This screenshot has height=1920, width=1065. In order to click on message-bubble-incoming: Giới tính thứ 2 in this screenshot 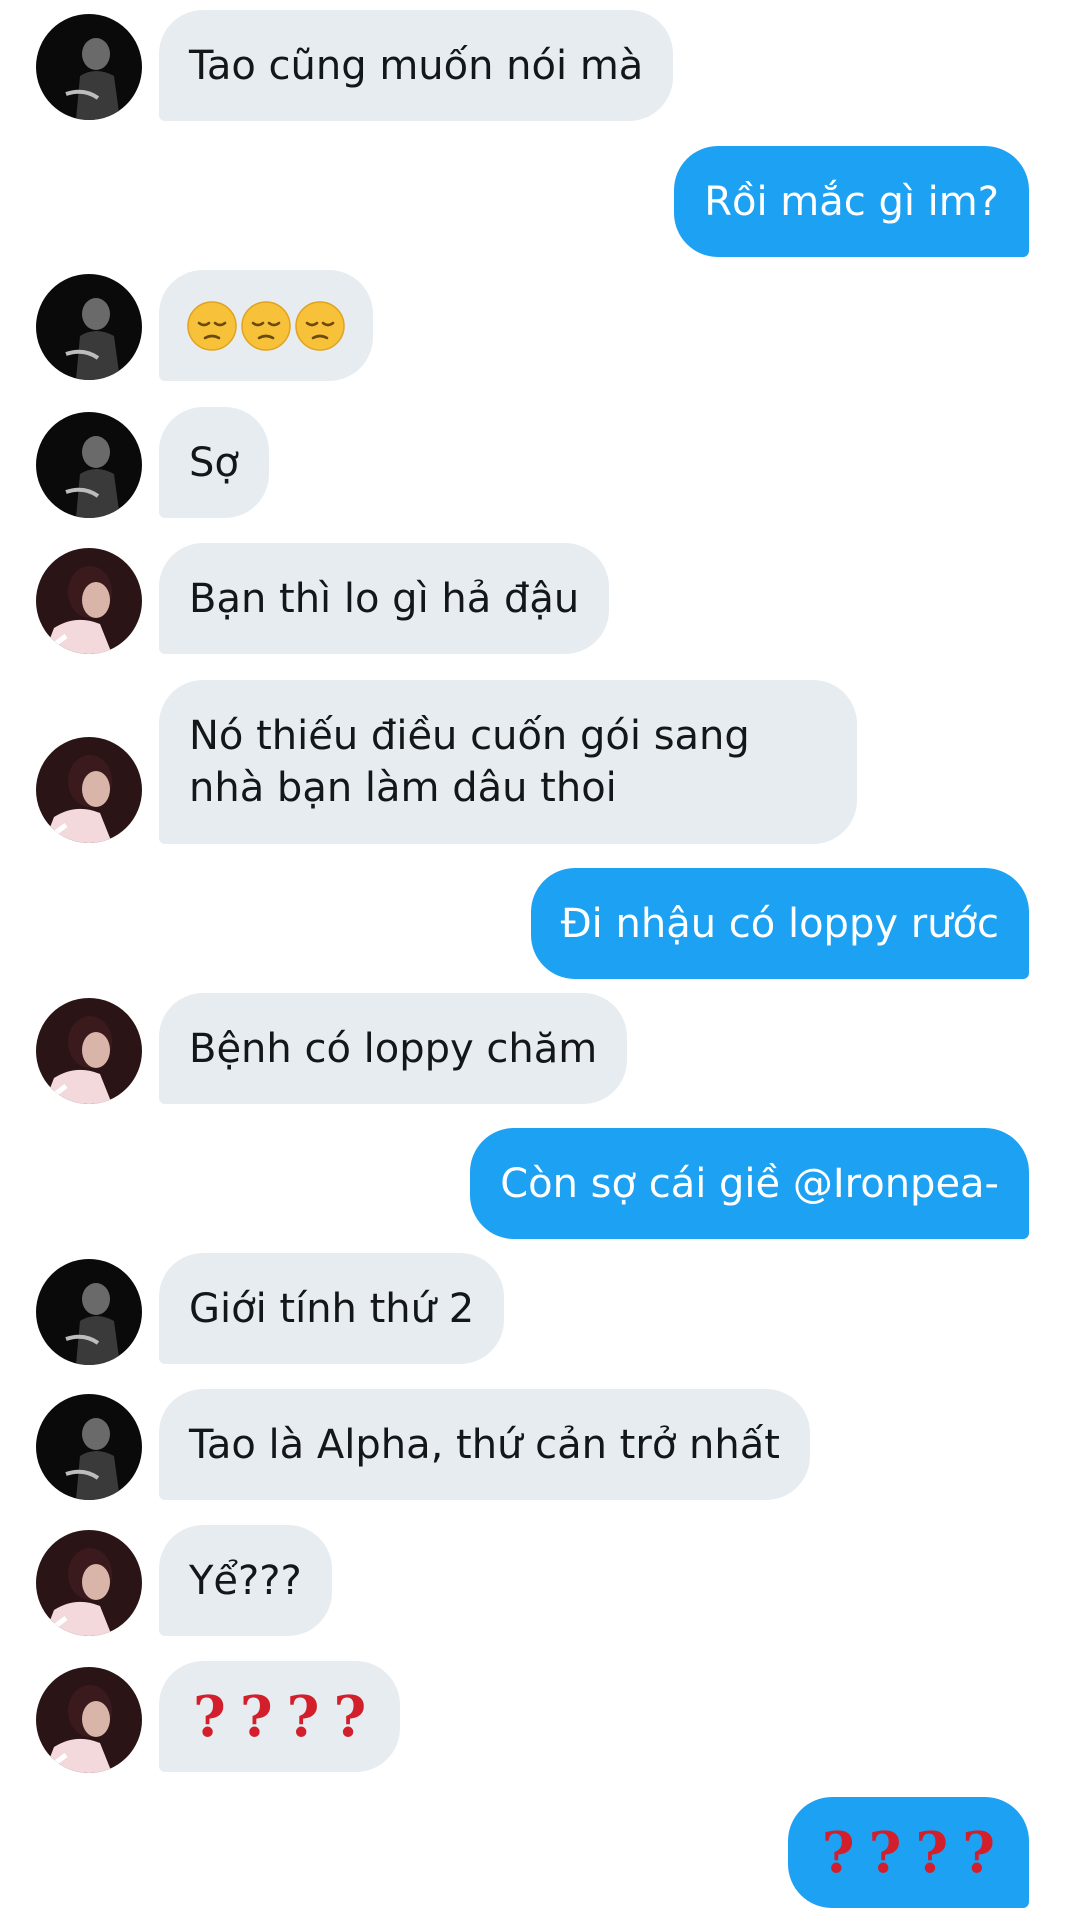, I will do `click(332, 1308)`.